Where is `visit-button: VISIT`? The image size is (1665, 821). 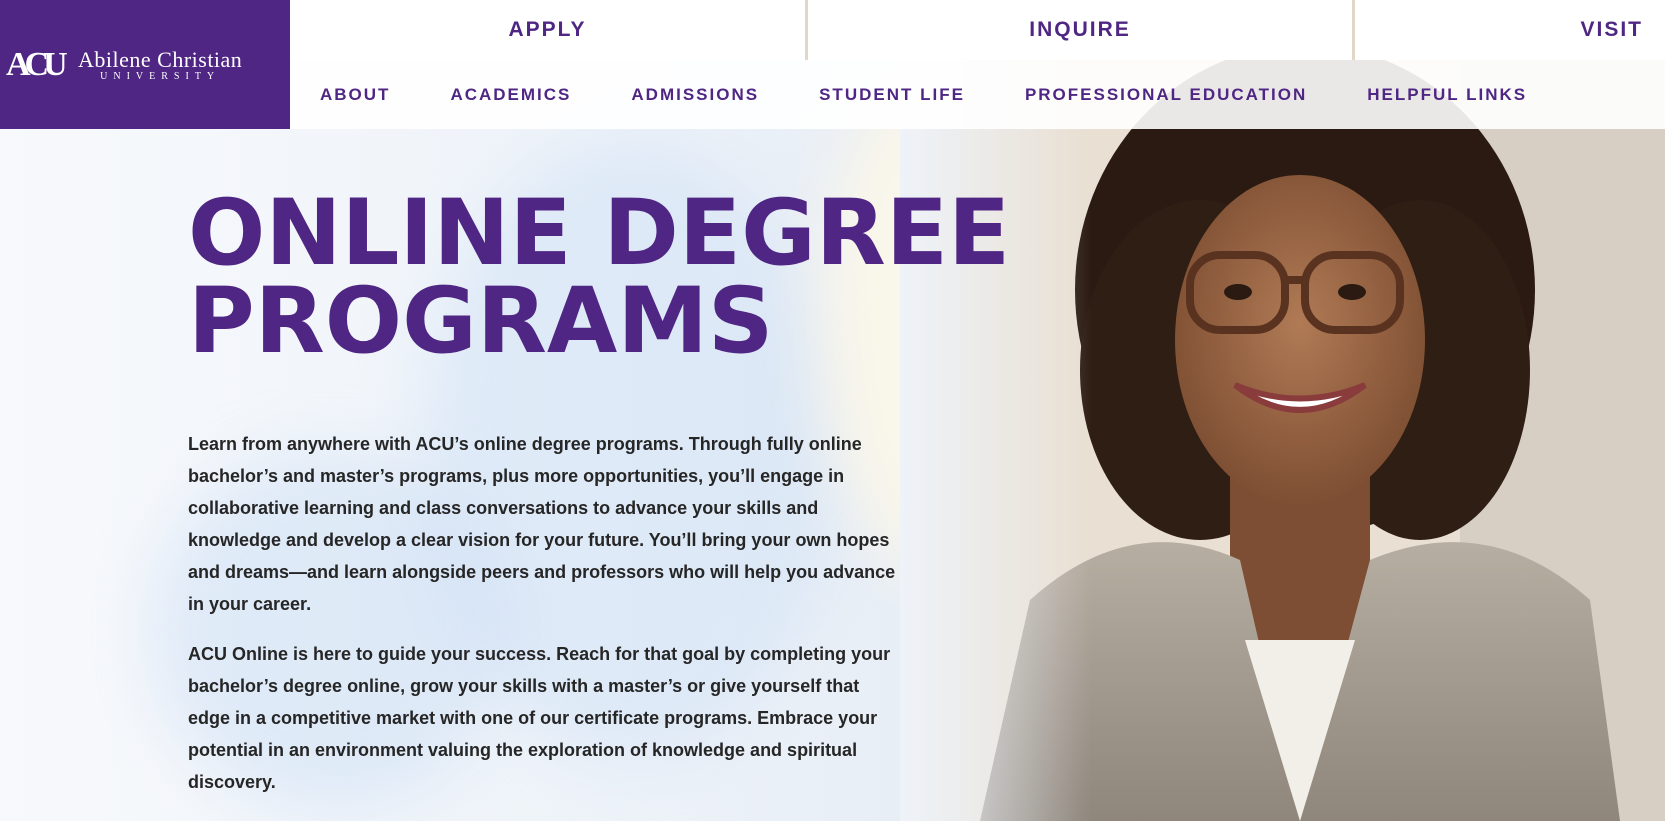 visit-button: VISIT is located at coordinates (1510, 30).